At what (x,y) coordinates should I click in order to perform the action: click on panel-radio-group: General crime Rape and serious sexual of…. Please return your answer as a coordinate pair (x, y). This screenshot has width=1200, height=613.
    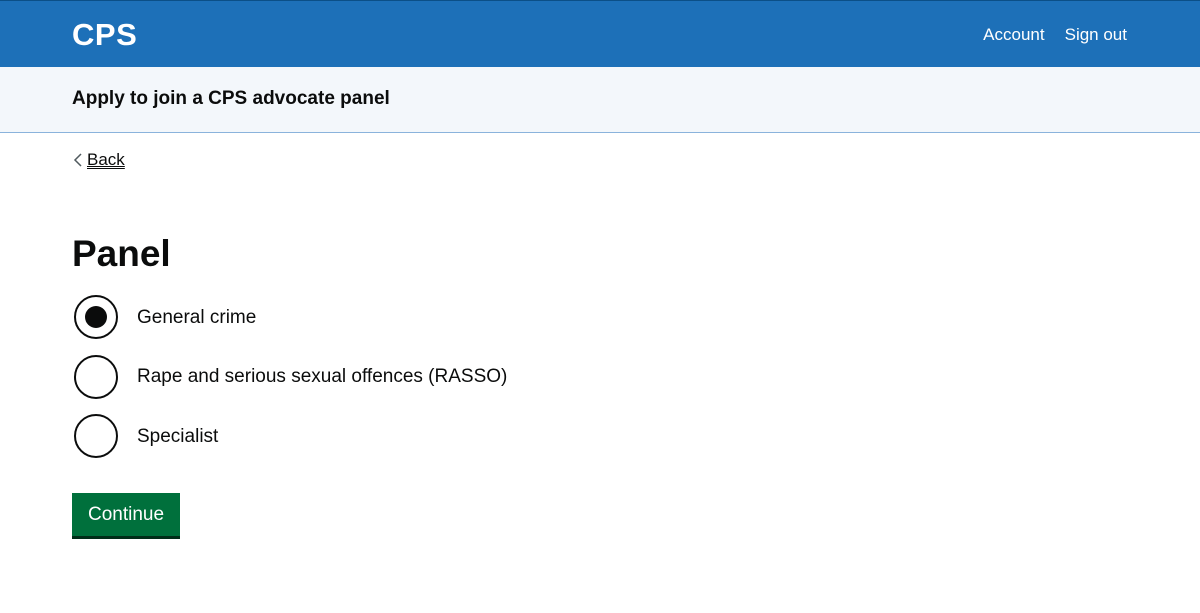
    Looking at the image, I should click on (290, 384).